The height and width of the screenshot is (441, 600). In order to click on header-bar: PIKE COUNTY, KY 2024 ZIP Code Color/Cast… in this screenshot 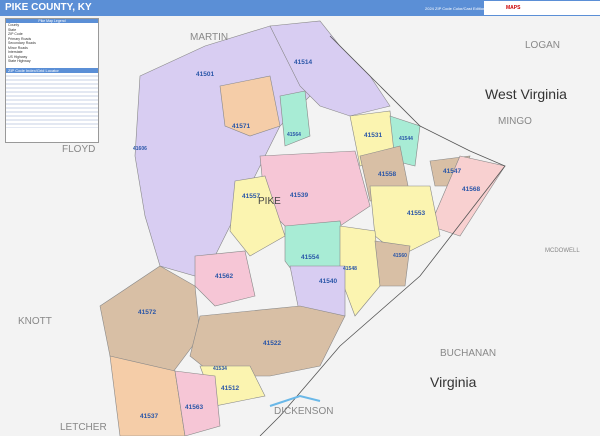, I will do `click(300, 8)`.